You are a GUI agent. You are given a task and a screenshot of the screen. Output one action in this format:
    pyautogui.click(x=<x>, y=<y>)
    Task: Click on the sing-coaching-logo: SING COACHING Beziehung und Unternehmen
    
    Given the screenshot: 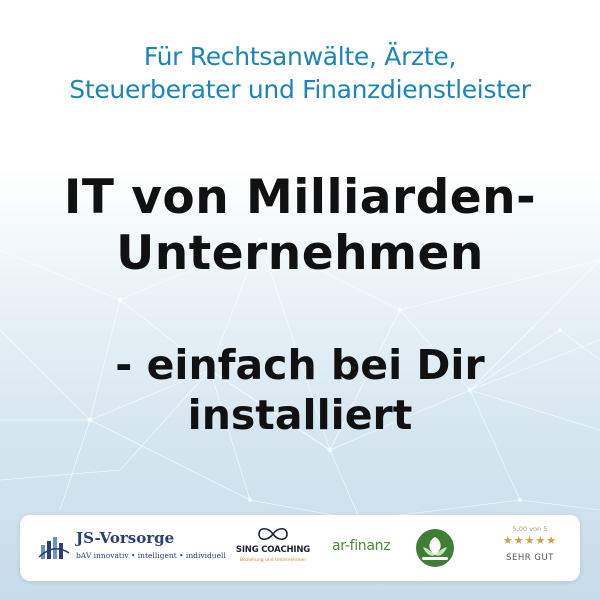 What is the action you would take?
    pyautogui.click(x=273, y=548)
    